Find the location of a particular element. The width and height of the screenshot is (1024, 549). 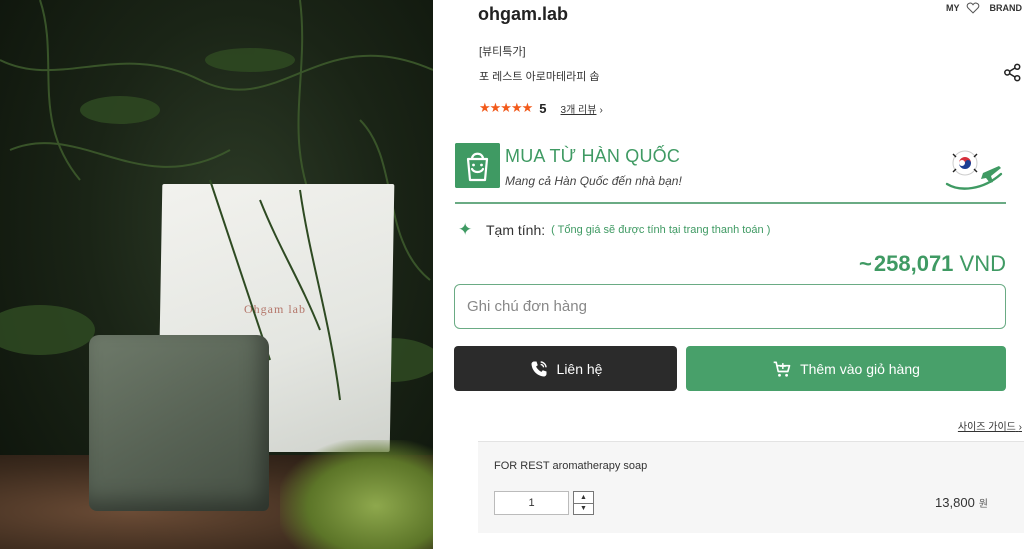

moss-patch is located at coordinates (356, 494).